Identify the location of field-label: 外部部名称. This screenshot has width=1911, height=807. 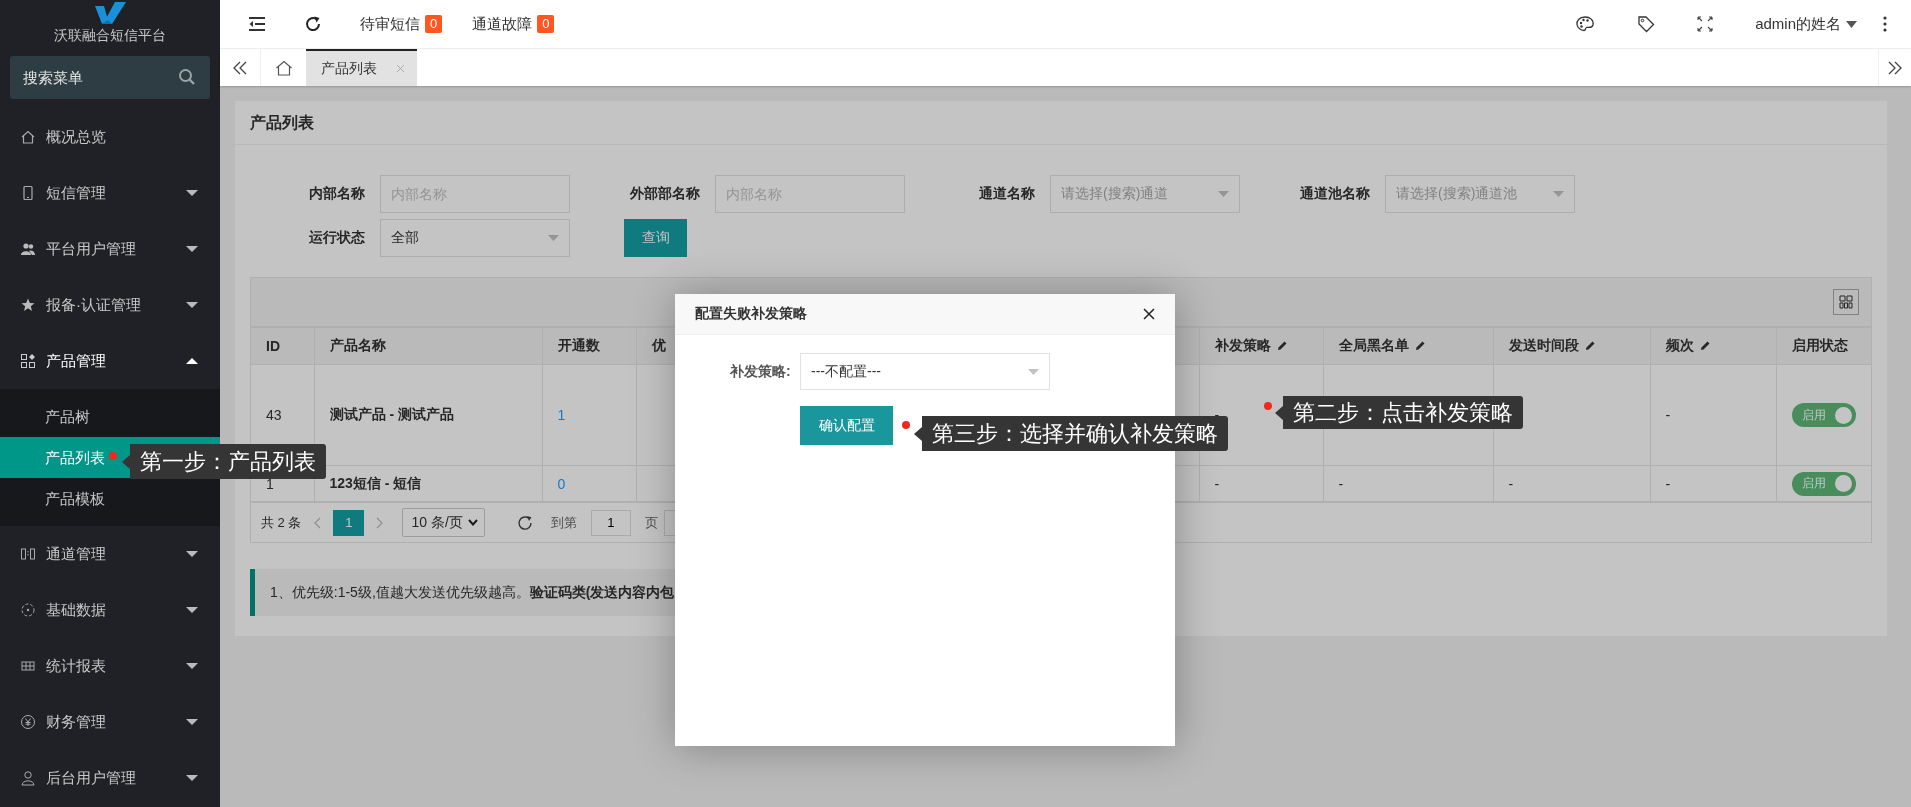
(665, 194).